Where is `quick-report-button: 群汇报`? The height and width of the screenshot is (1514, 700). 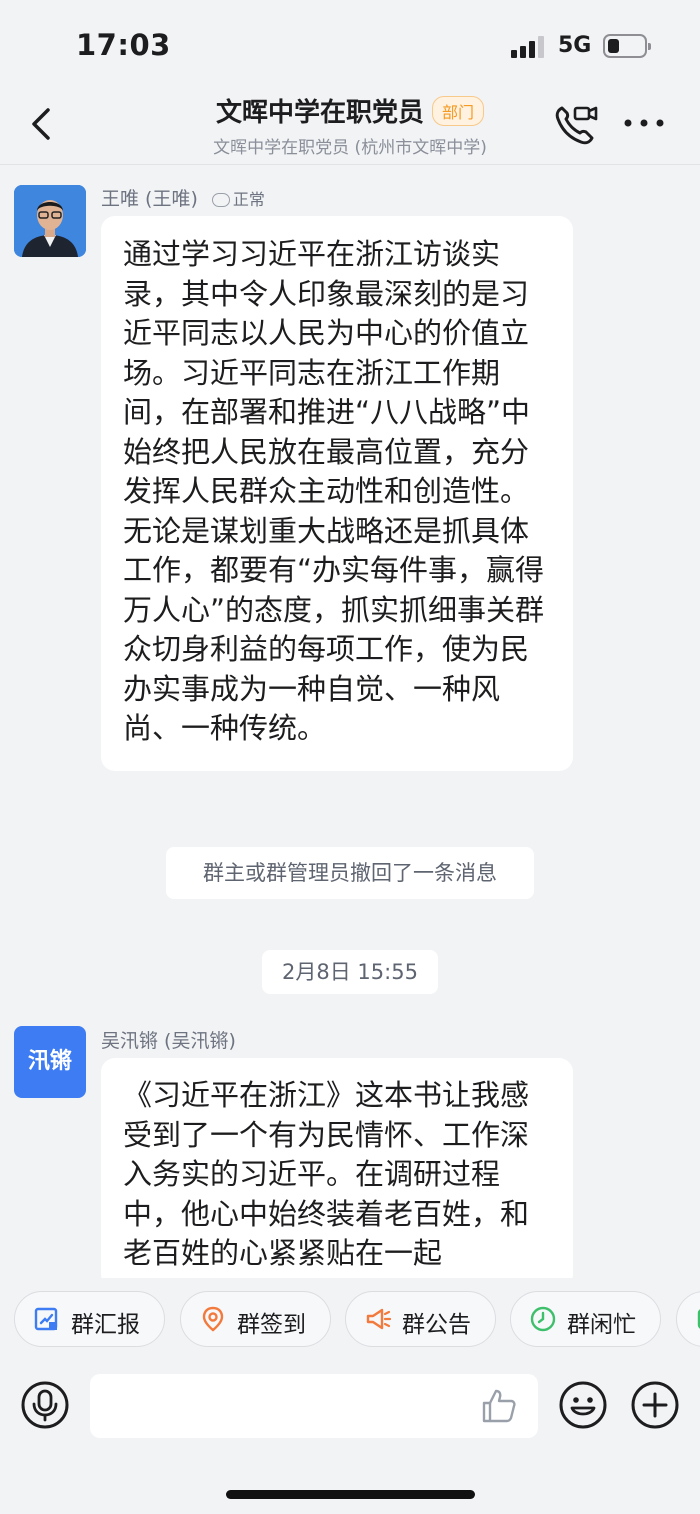
quick-report-button: 群汇报 is located at coordinates (89, 1319).